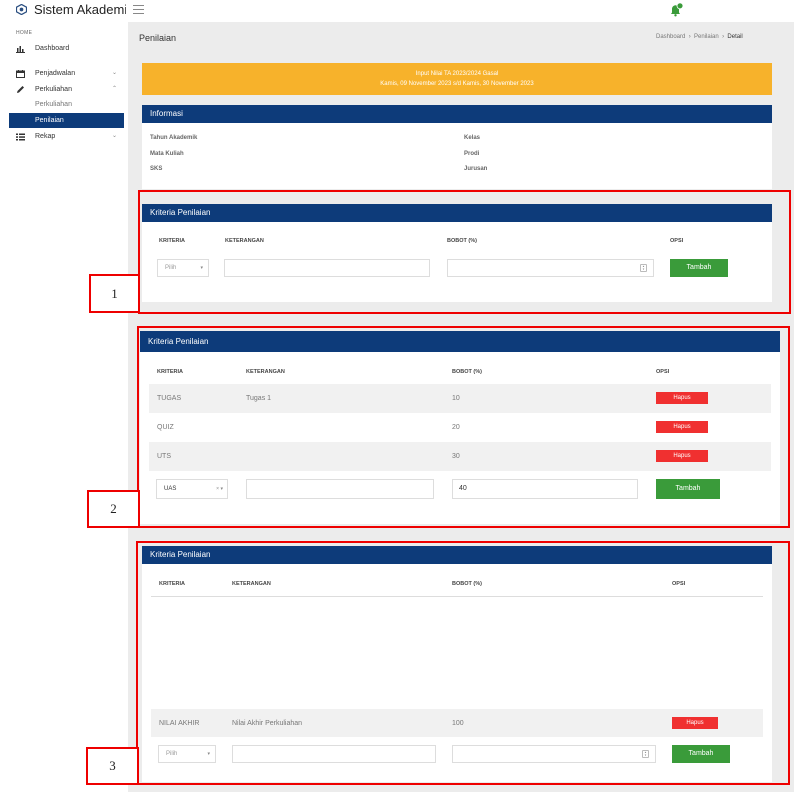 The image size is (794, 792). Describe the element at coordinates (259, 398) in the screenshot. I see `cell-keterangan: Tugas 1` at that location.